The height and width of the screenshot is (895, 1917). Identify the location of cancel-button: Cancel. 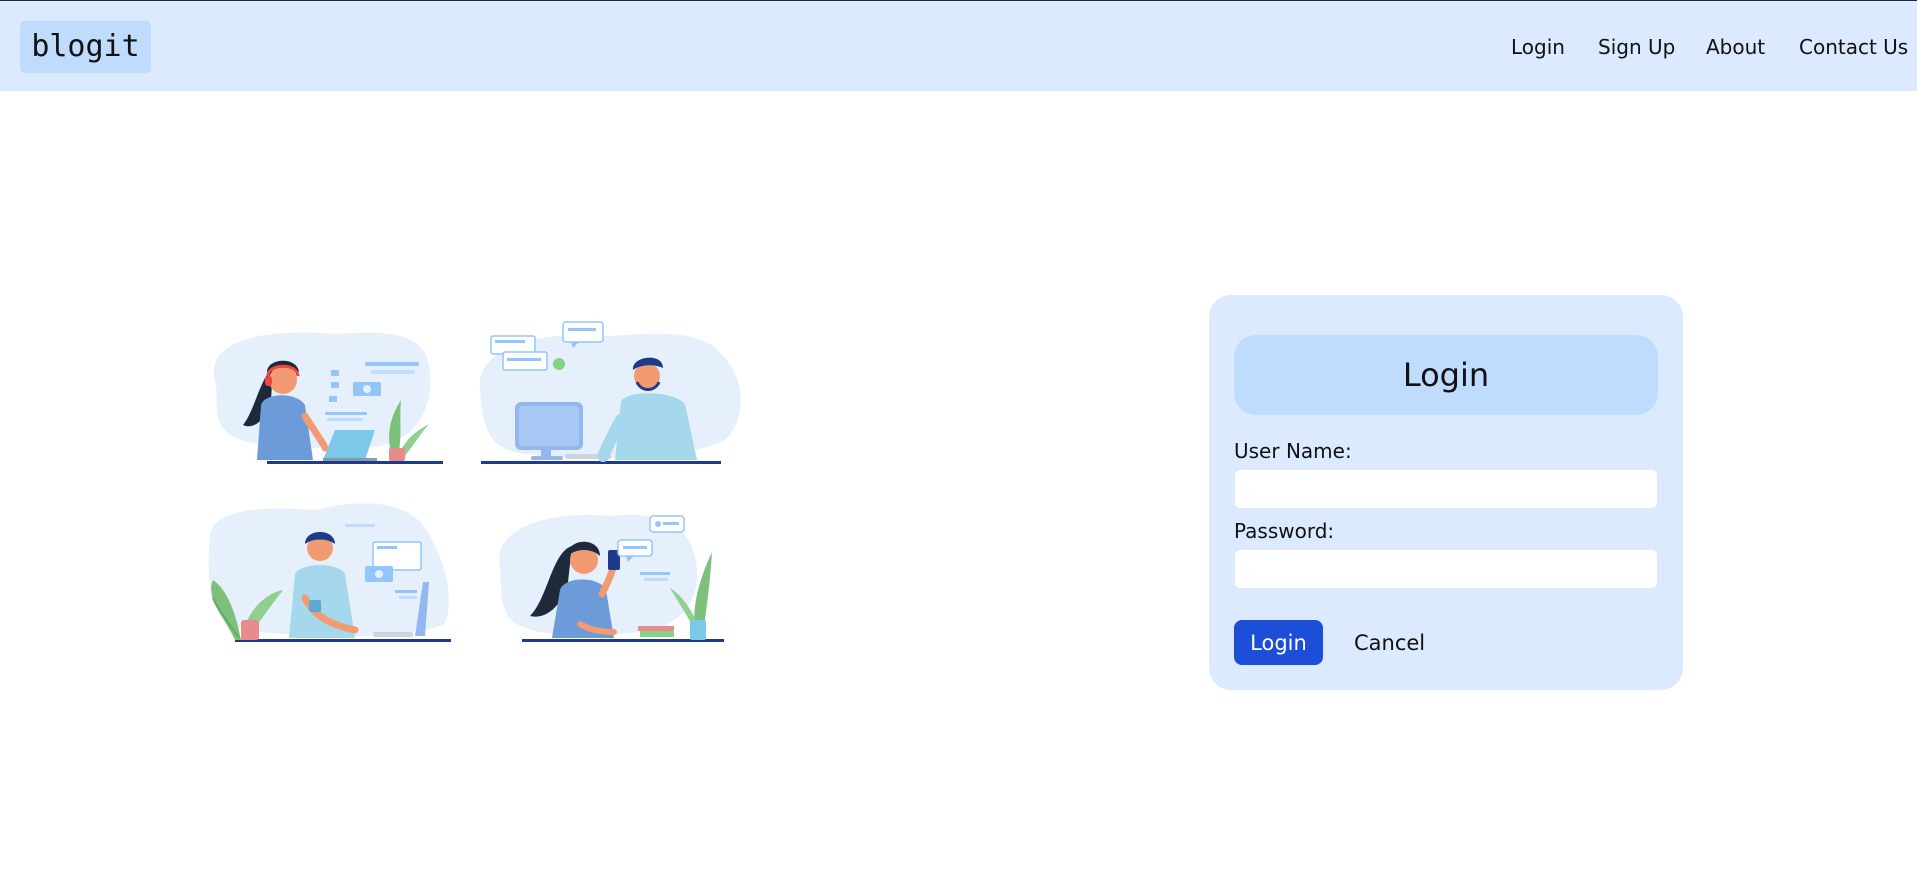
(1389, 642).